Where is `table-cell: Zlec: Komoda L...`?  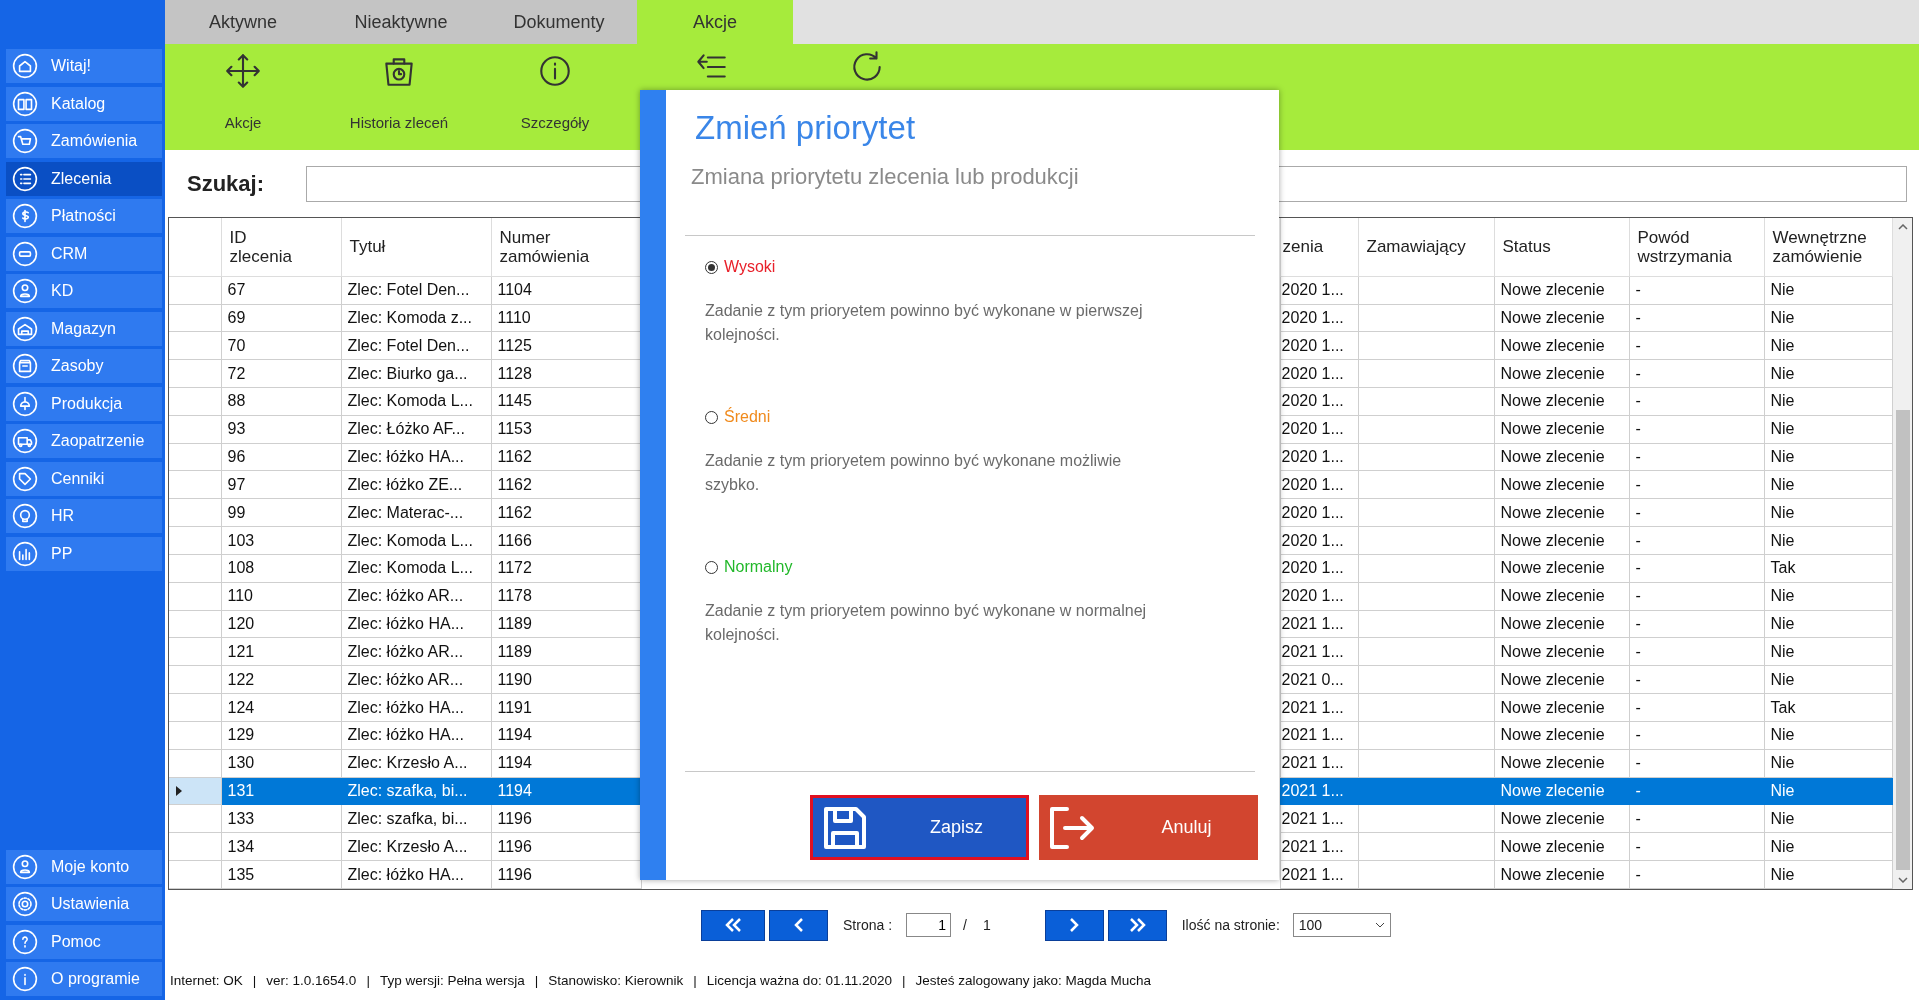 table-cell: Zlec: Komoda L... is located at coordinates (416, 568).